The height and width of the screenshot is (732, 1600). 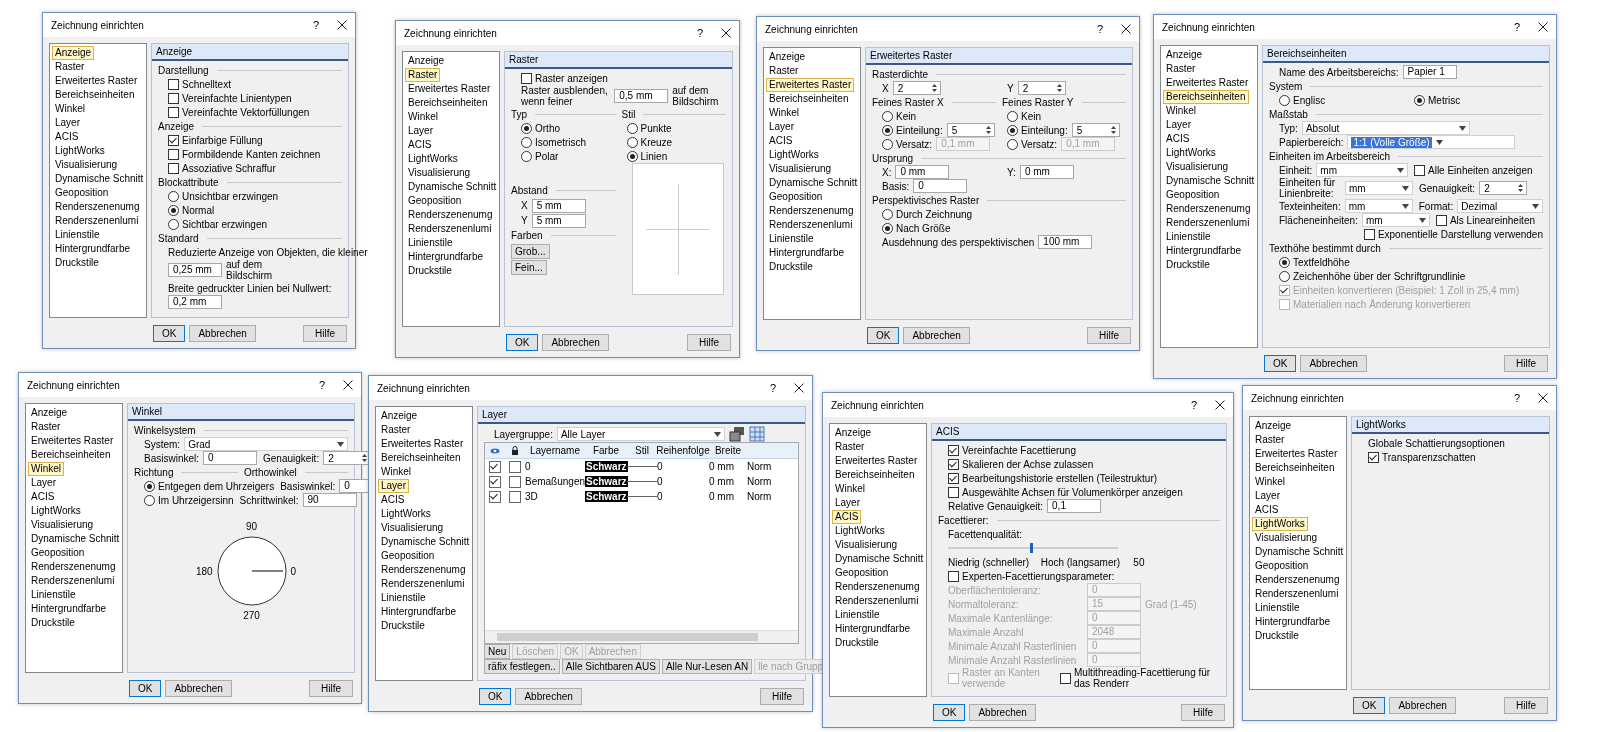 What do you see at coordinates (199, 84) in the screenshot?
I see `checkbox: Schnelltext` at bounding box center [199, 84].